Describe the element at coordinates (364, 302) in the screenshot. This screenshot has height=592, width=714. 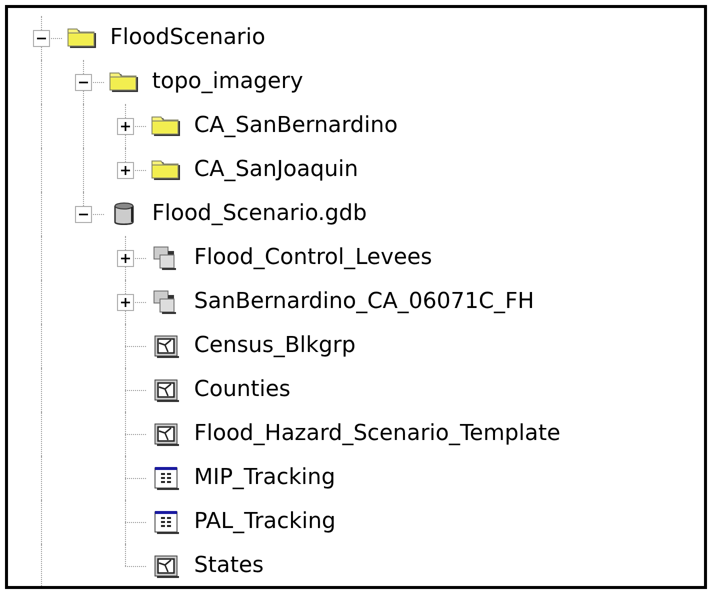
I see `tree-item-label: SanBernardino_CA_06071C_FH` at that location.